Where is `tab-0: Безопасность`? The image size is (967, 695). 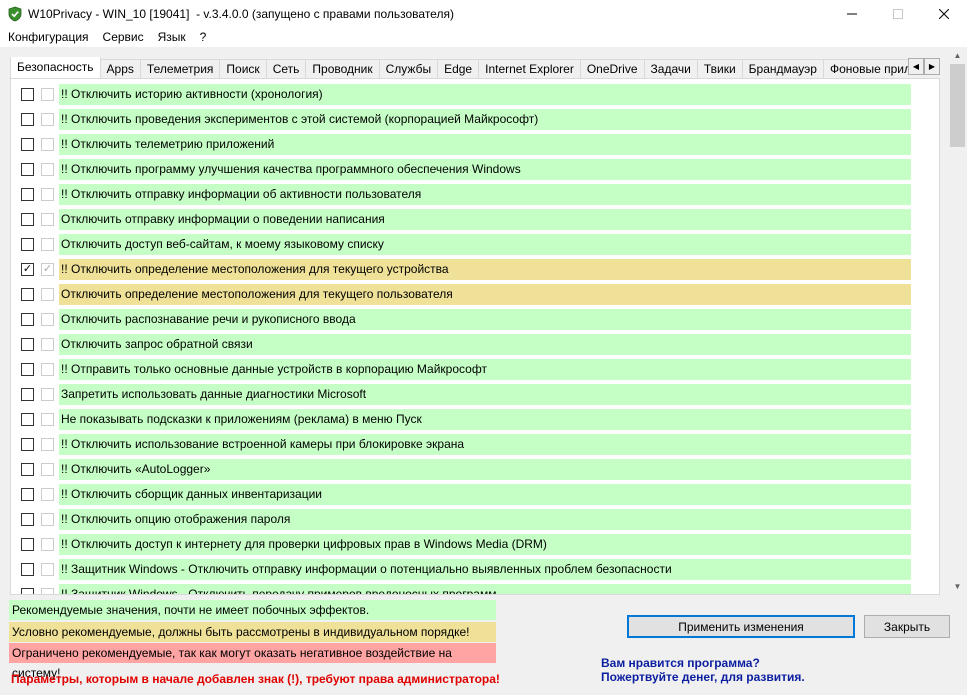 tab-0: Безопасность is located at coordinates (55, 67).